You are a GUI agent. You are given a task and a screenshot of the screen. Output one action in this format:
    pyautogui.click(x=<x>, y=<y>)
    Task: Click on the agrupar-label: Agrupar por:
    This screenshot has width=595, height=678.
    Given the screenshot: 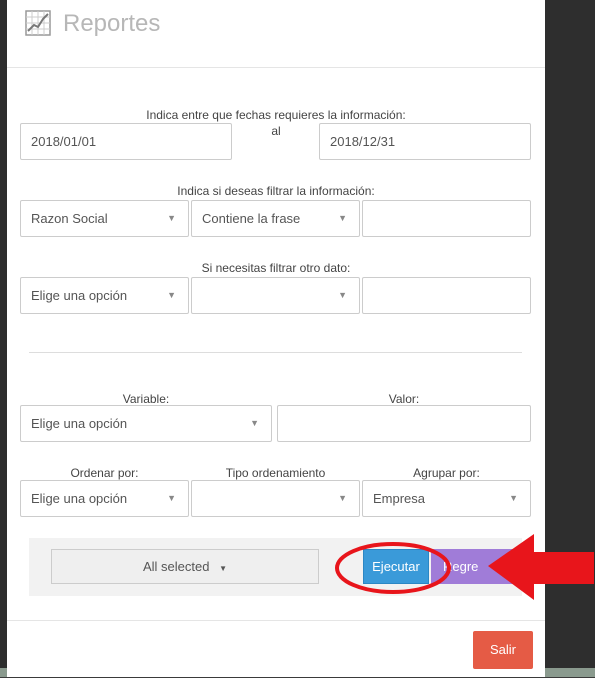 What is the action you would take?
    pyautogui.click(x=446, y=473)
    